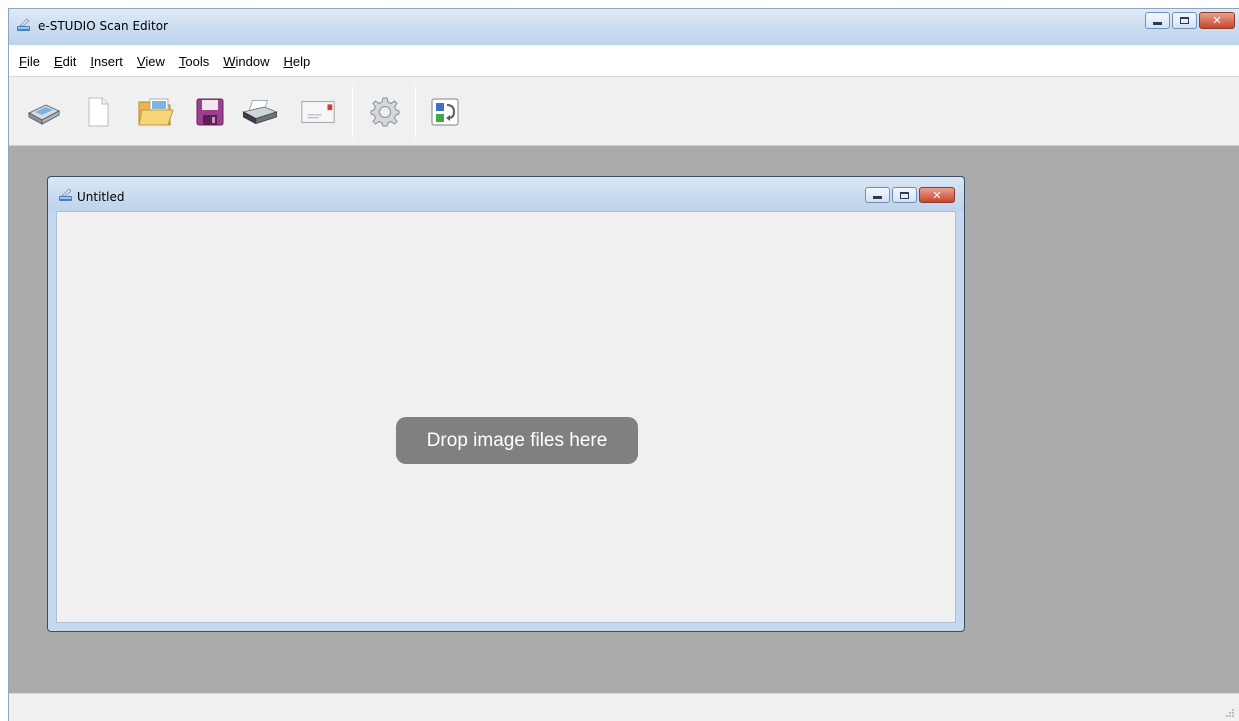 This screenshot has width=1239, height=721. I want to click on scanner-icon, so click(44, 114).